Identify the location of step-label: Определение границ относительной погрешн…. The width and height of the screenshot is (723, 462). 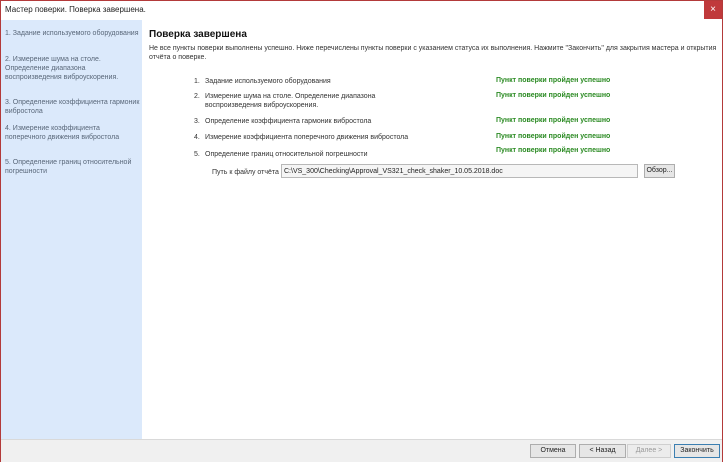
(286, 154).